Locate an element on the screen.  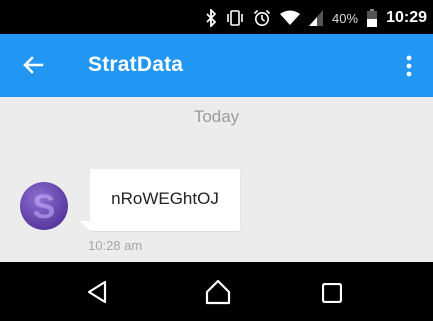
status-icons: 40% 10:29 is located at coordinates (316, 18).